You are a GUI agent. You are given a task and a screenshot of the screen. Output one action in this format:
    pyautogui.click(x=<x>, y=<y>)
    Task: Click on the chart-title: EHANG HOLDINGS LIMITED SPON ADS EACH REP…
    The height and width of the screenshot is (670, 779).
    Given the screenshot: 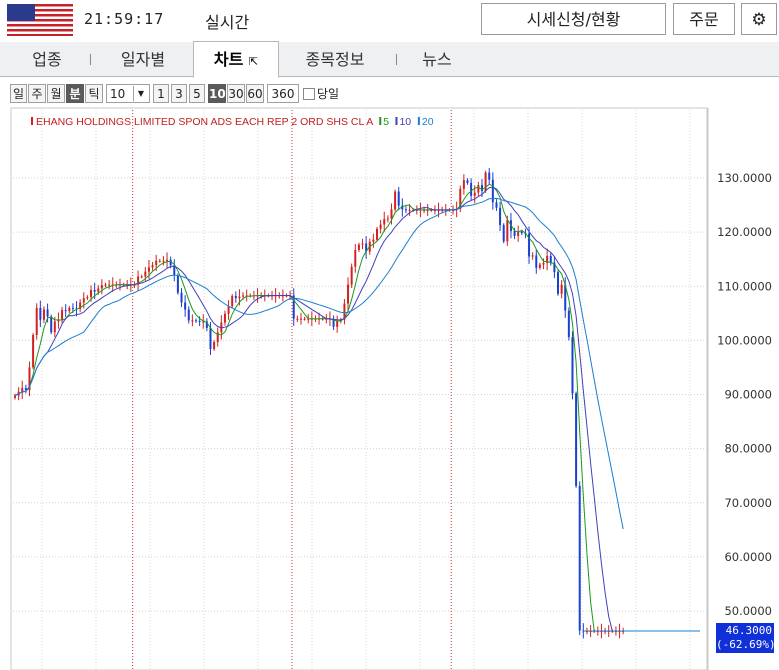 What is the action you would take?
    pyautogui.click(x=204, y=122)
    